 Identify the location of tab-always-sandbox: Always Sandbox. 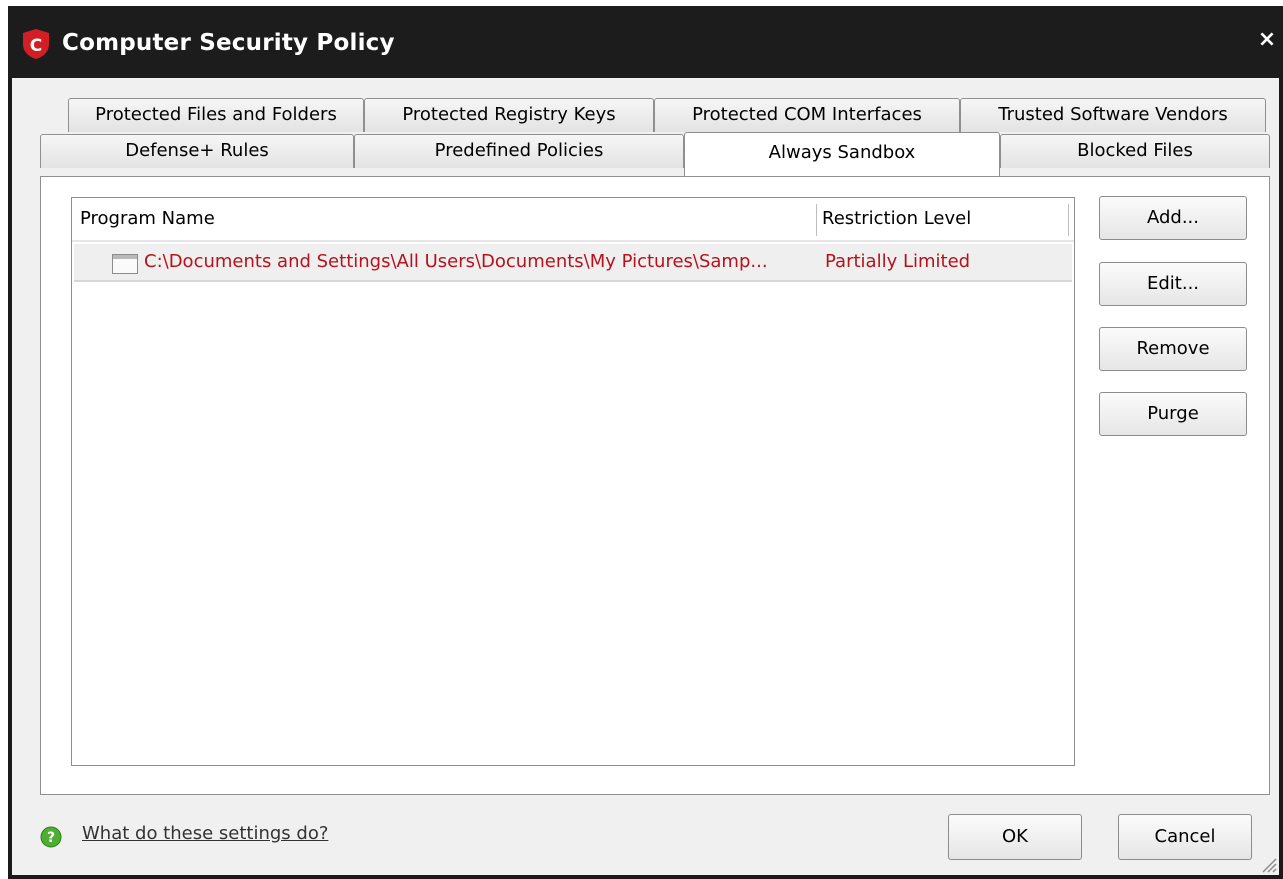
(842, 154).